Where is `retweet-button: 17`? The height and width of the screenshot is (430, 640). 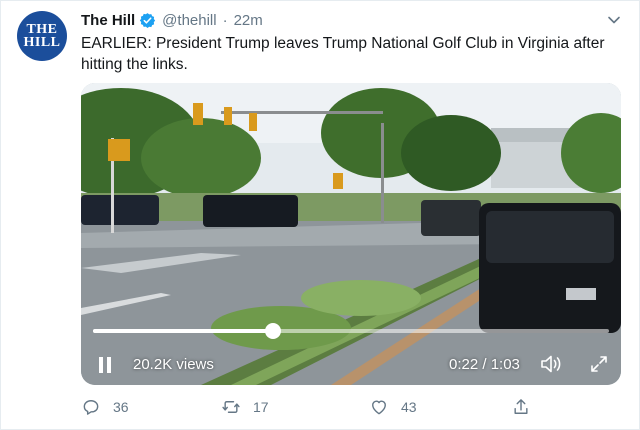
retweet-button: 17 is located at coordinates (245, 407).